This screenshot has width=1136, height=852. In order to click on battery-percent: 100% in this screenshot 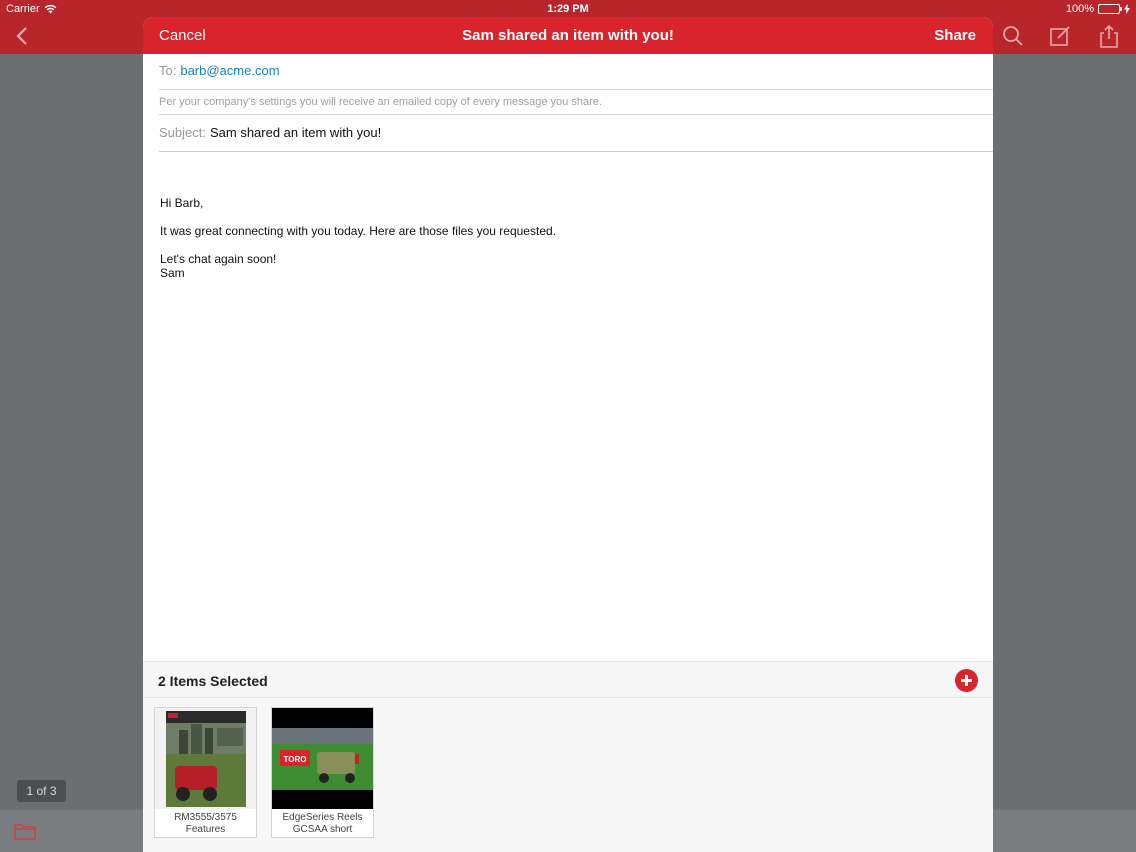, I will do `click(1079, 9)`.